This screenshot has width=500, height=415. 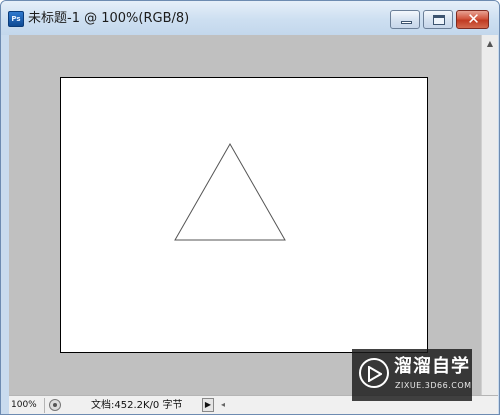 What do you see at coordinates (490, 44) in the screenshot?
I see `scroll-up-arrow-icon: ▲` at bounding box center [490, 44].